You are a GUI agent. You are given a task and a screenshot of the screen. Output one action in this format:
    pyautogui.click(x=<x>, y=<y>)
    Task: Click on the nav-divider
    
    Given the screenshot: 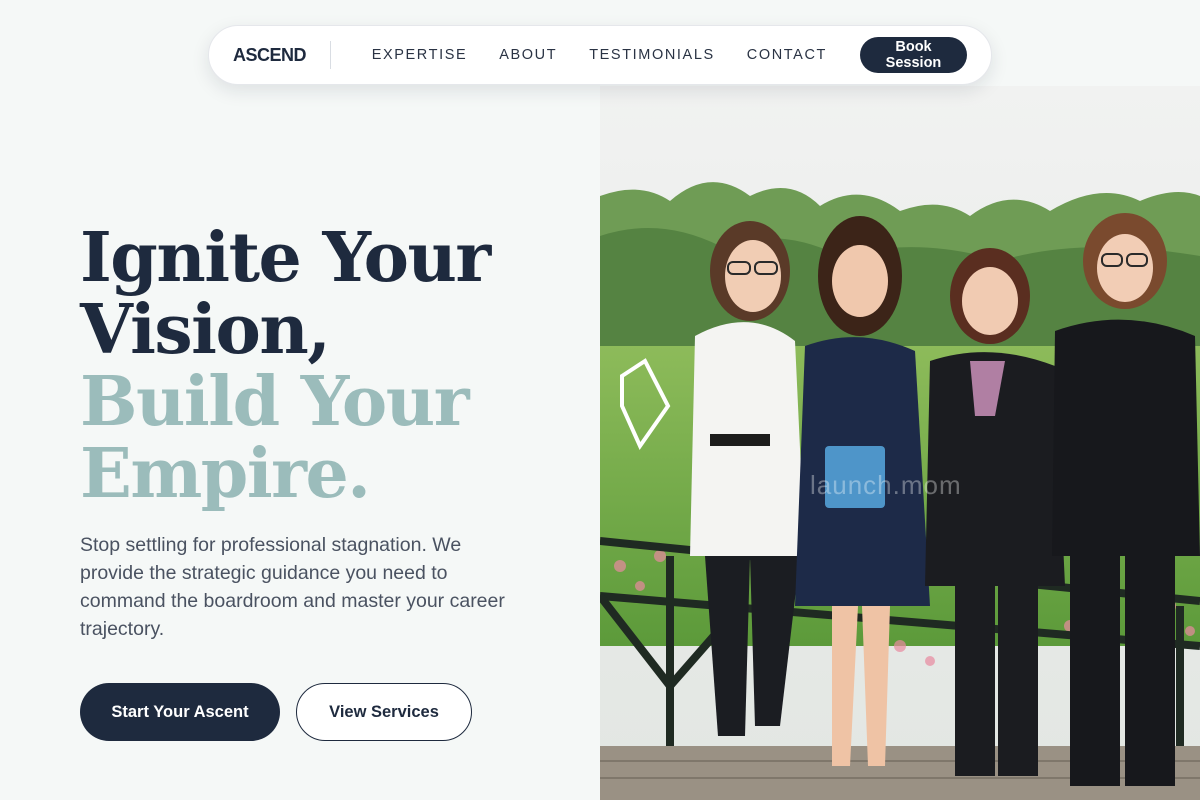 What is the action you would take?
    pyautogui.click(x=330, y=55)
    